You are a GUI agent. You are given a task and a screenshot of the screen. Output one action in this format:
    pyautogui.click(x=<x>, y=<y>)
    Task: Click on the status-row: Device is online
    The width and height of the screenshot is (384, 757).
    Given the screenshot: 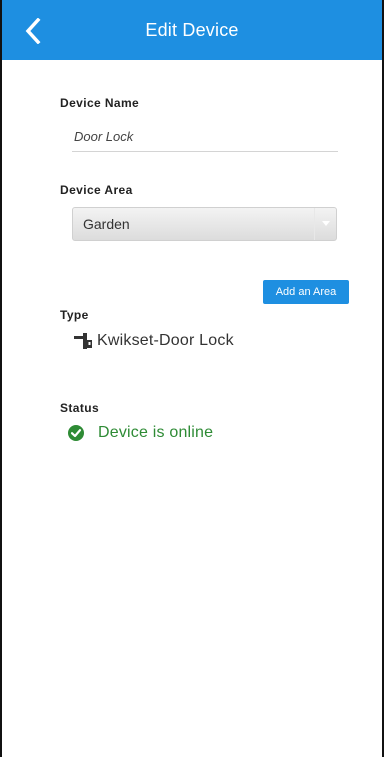 What is the action you would take?
    pyautogui.click(x=140, y=433)
    